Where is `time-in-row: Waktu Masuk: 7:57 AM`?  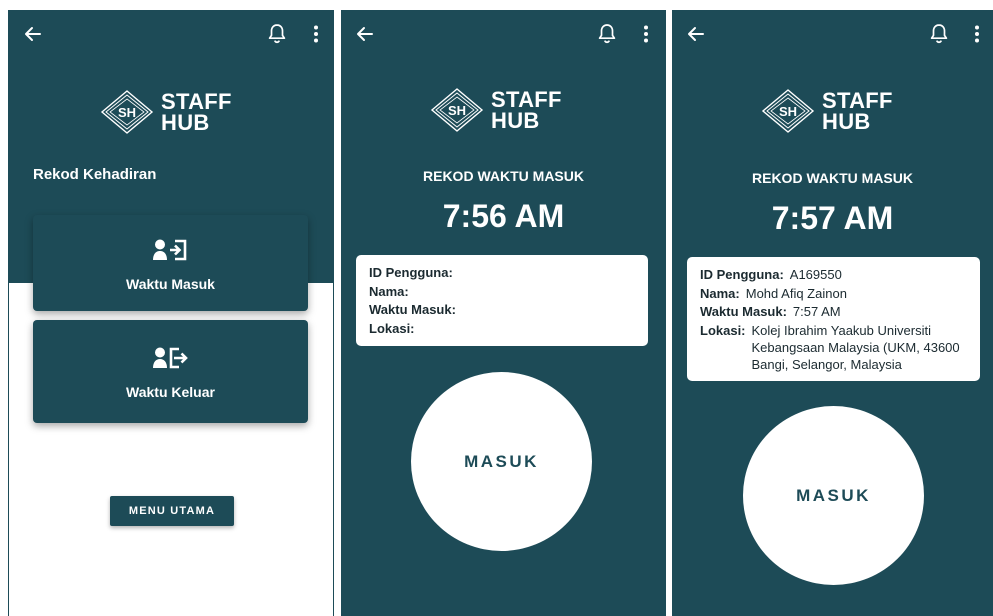
time-in-row: Waktu Masuk: 7:57 AM is located at coordinates (838, 312).